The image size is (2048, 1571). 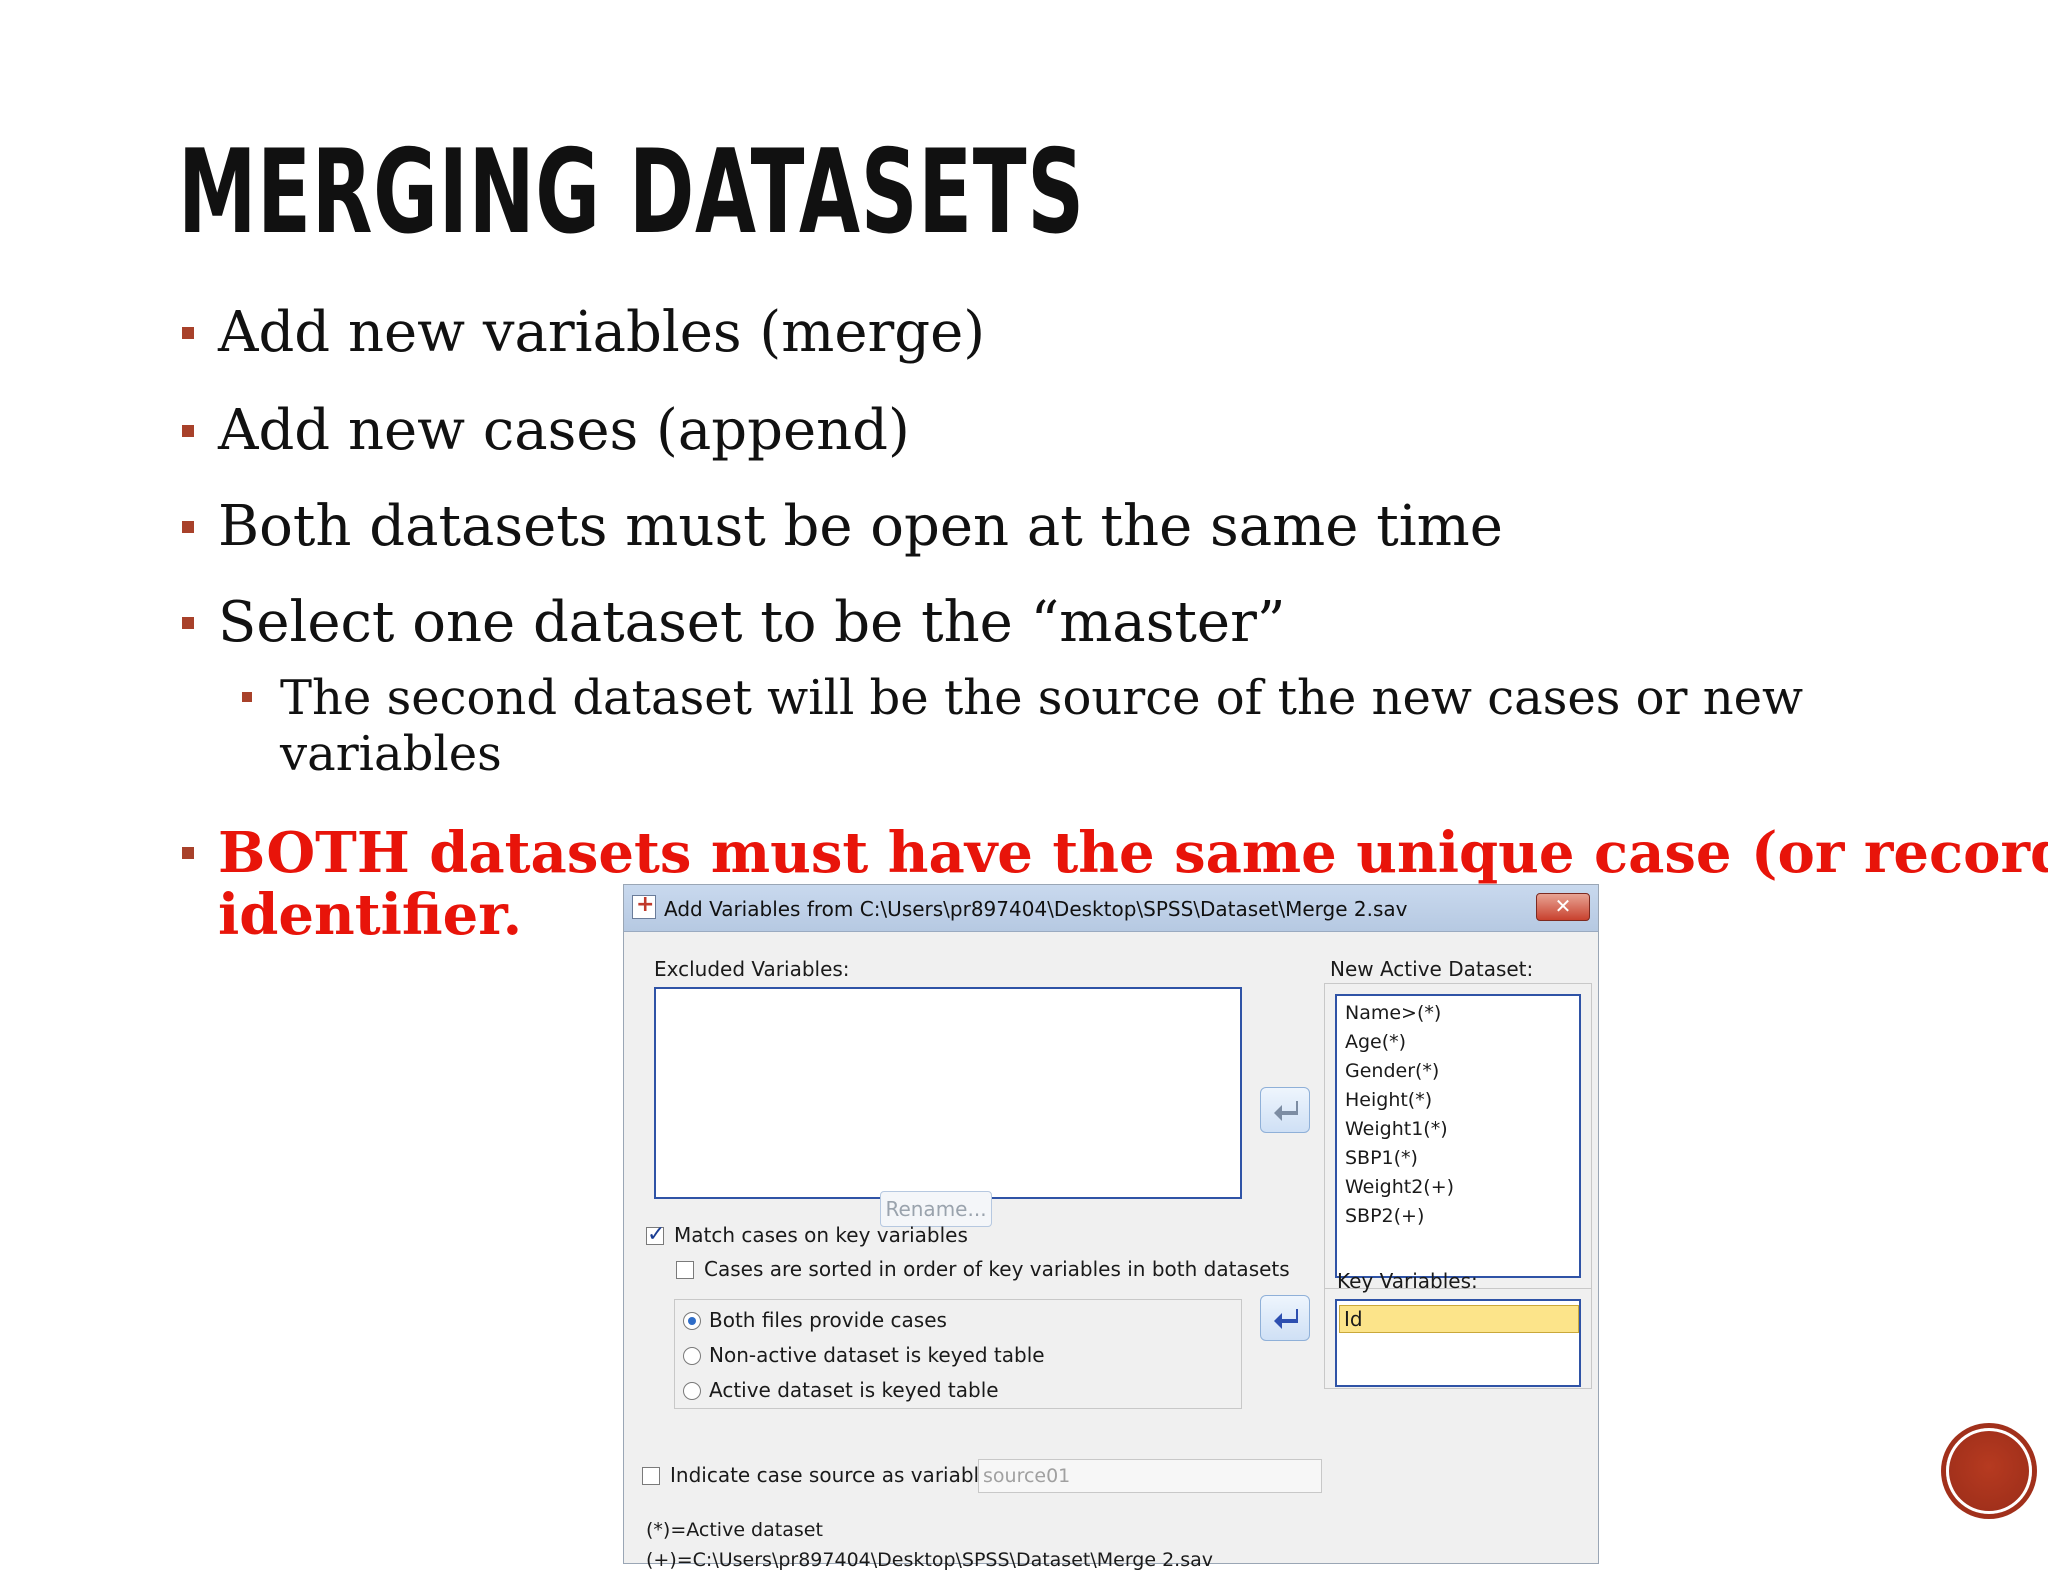 I want to click on bullet-add-cases: Add new cases (append), so click(x=546, y=430).